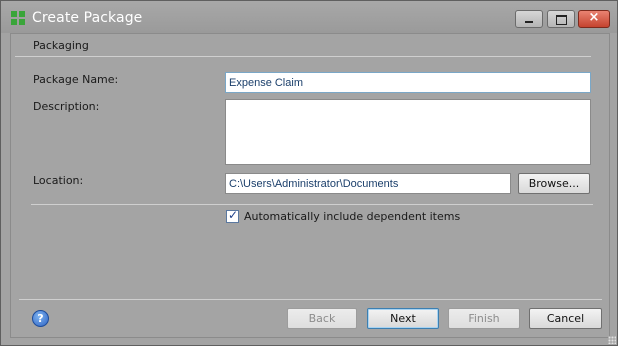 The image size is (618, 346). Describe the element at coordinates (310, 299) in the screenshot. I see `footer-divider` at that location.